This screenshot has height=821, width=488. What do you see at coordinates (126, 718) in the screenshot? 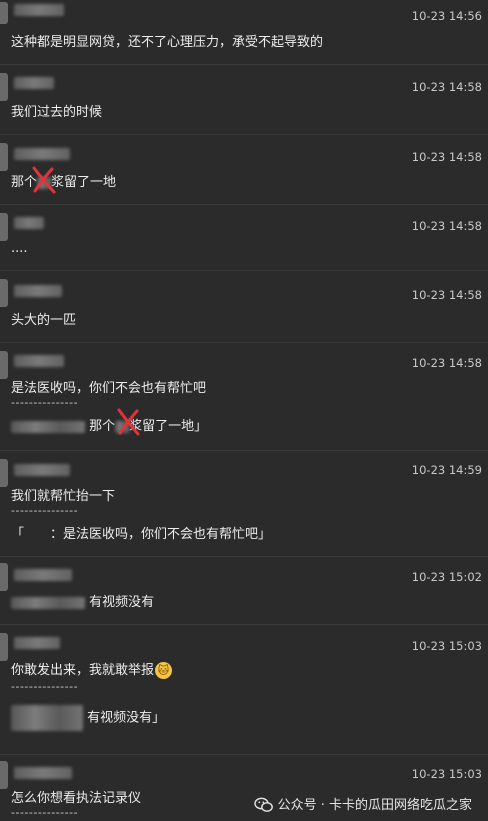
I see `quoted-text-part: 有视频没有」` at bounding box center [126, 718].